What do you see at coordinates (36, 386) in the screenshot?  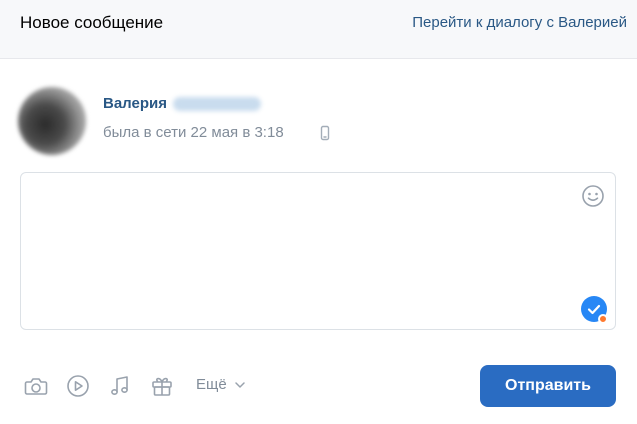 I see `camera-icon` at bounding box center [36, 386].